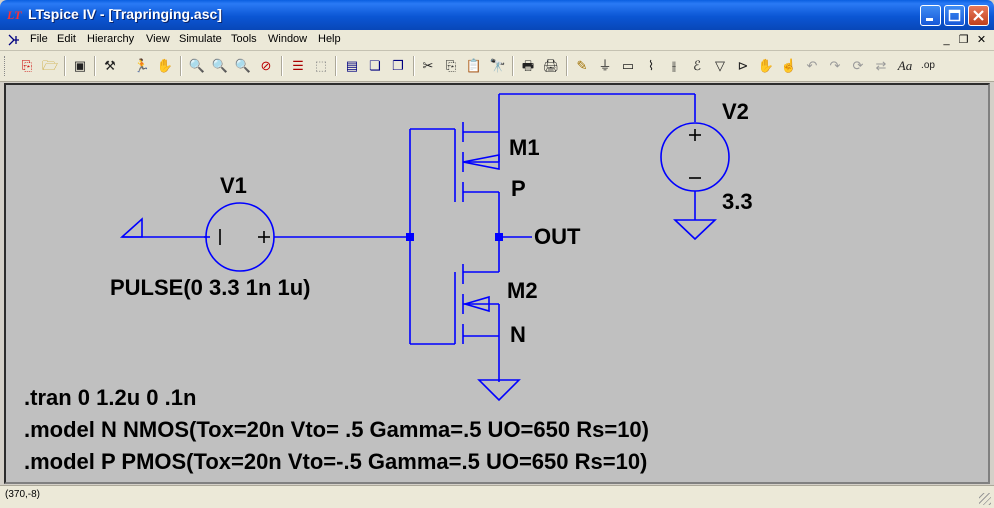  What do you see at coordinates (233, 186) in the screenshot?
I see `v1-name-label: V1` at bounding box center [233, 186].